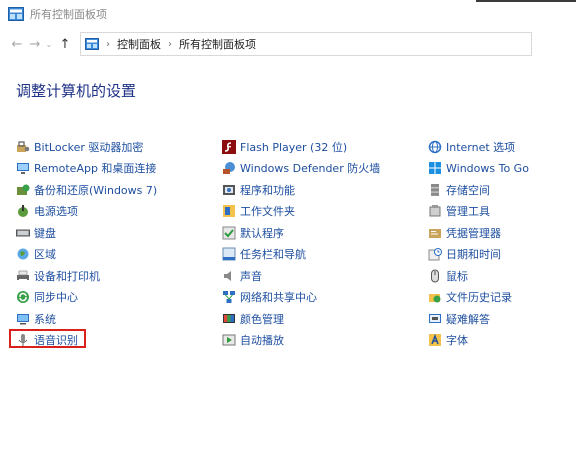 This screenshot has height=470, width=576. What do you see at coordinates (301, 190) in the screenshot?
I see `item-programs: 程序和功能` at bounding box center [301, 190].